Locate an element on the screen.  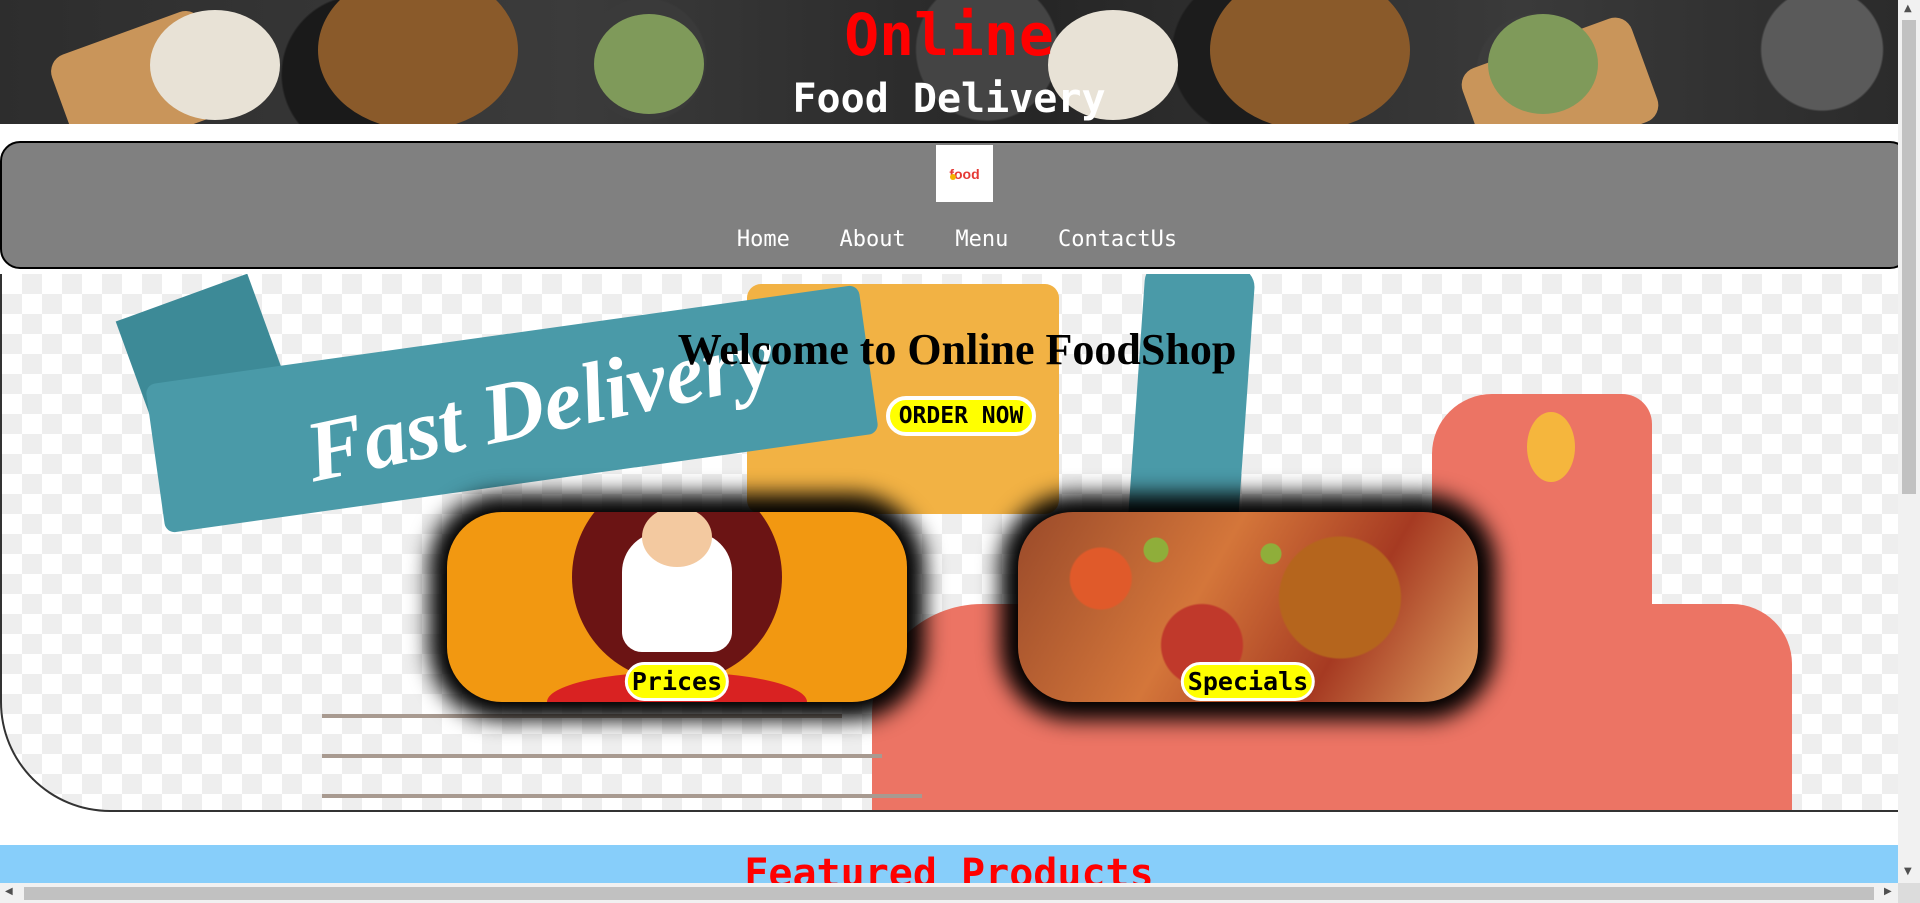
horizontal-scrollbar: ◀ ▶ is located at coordinates (949, 893).